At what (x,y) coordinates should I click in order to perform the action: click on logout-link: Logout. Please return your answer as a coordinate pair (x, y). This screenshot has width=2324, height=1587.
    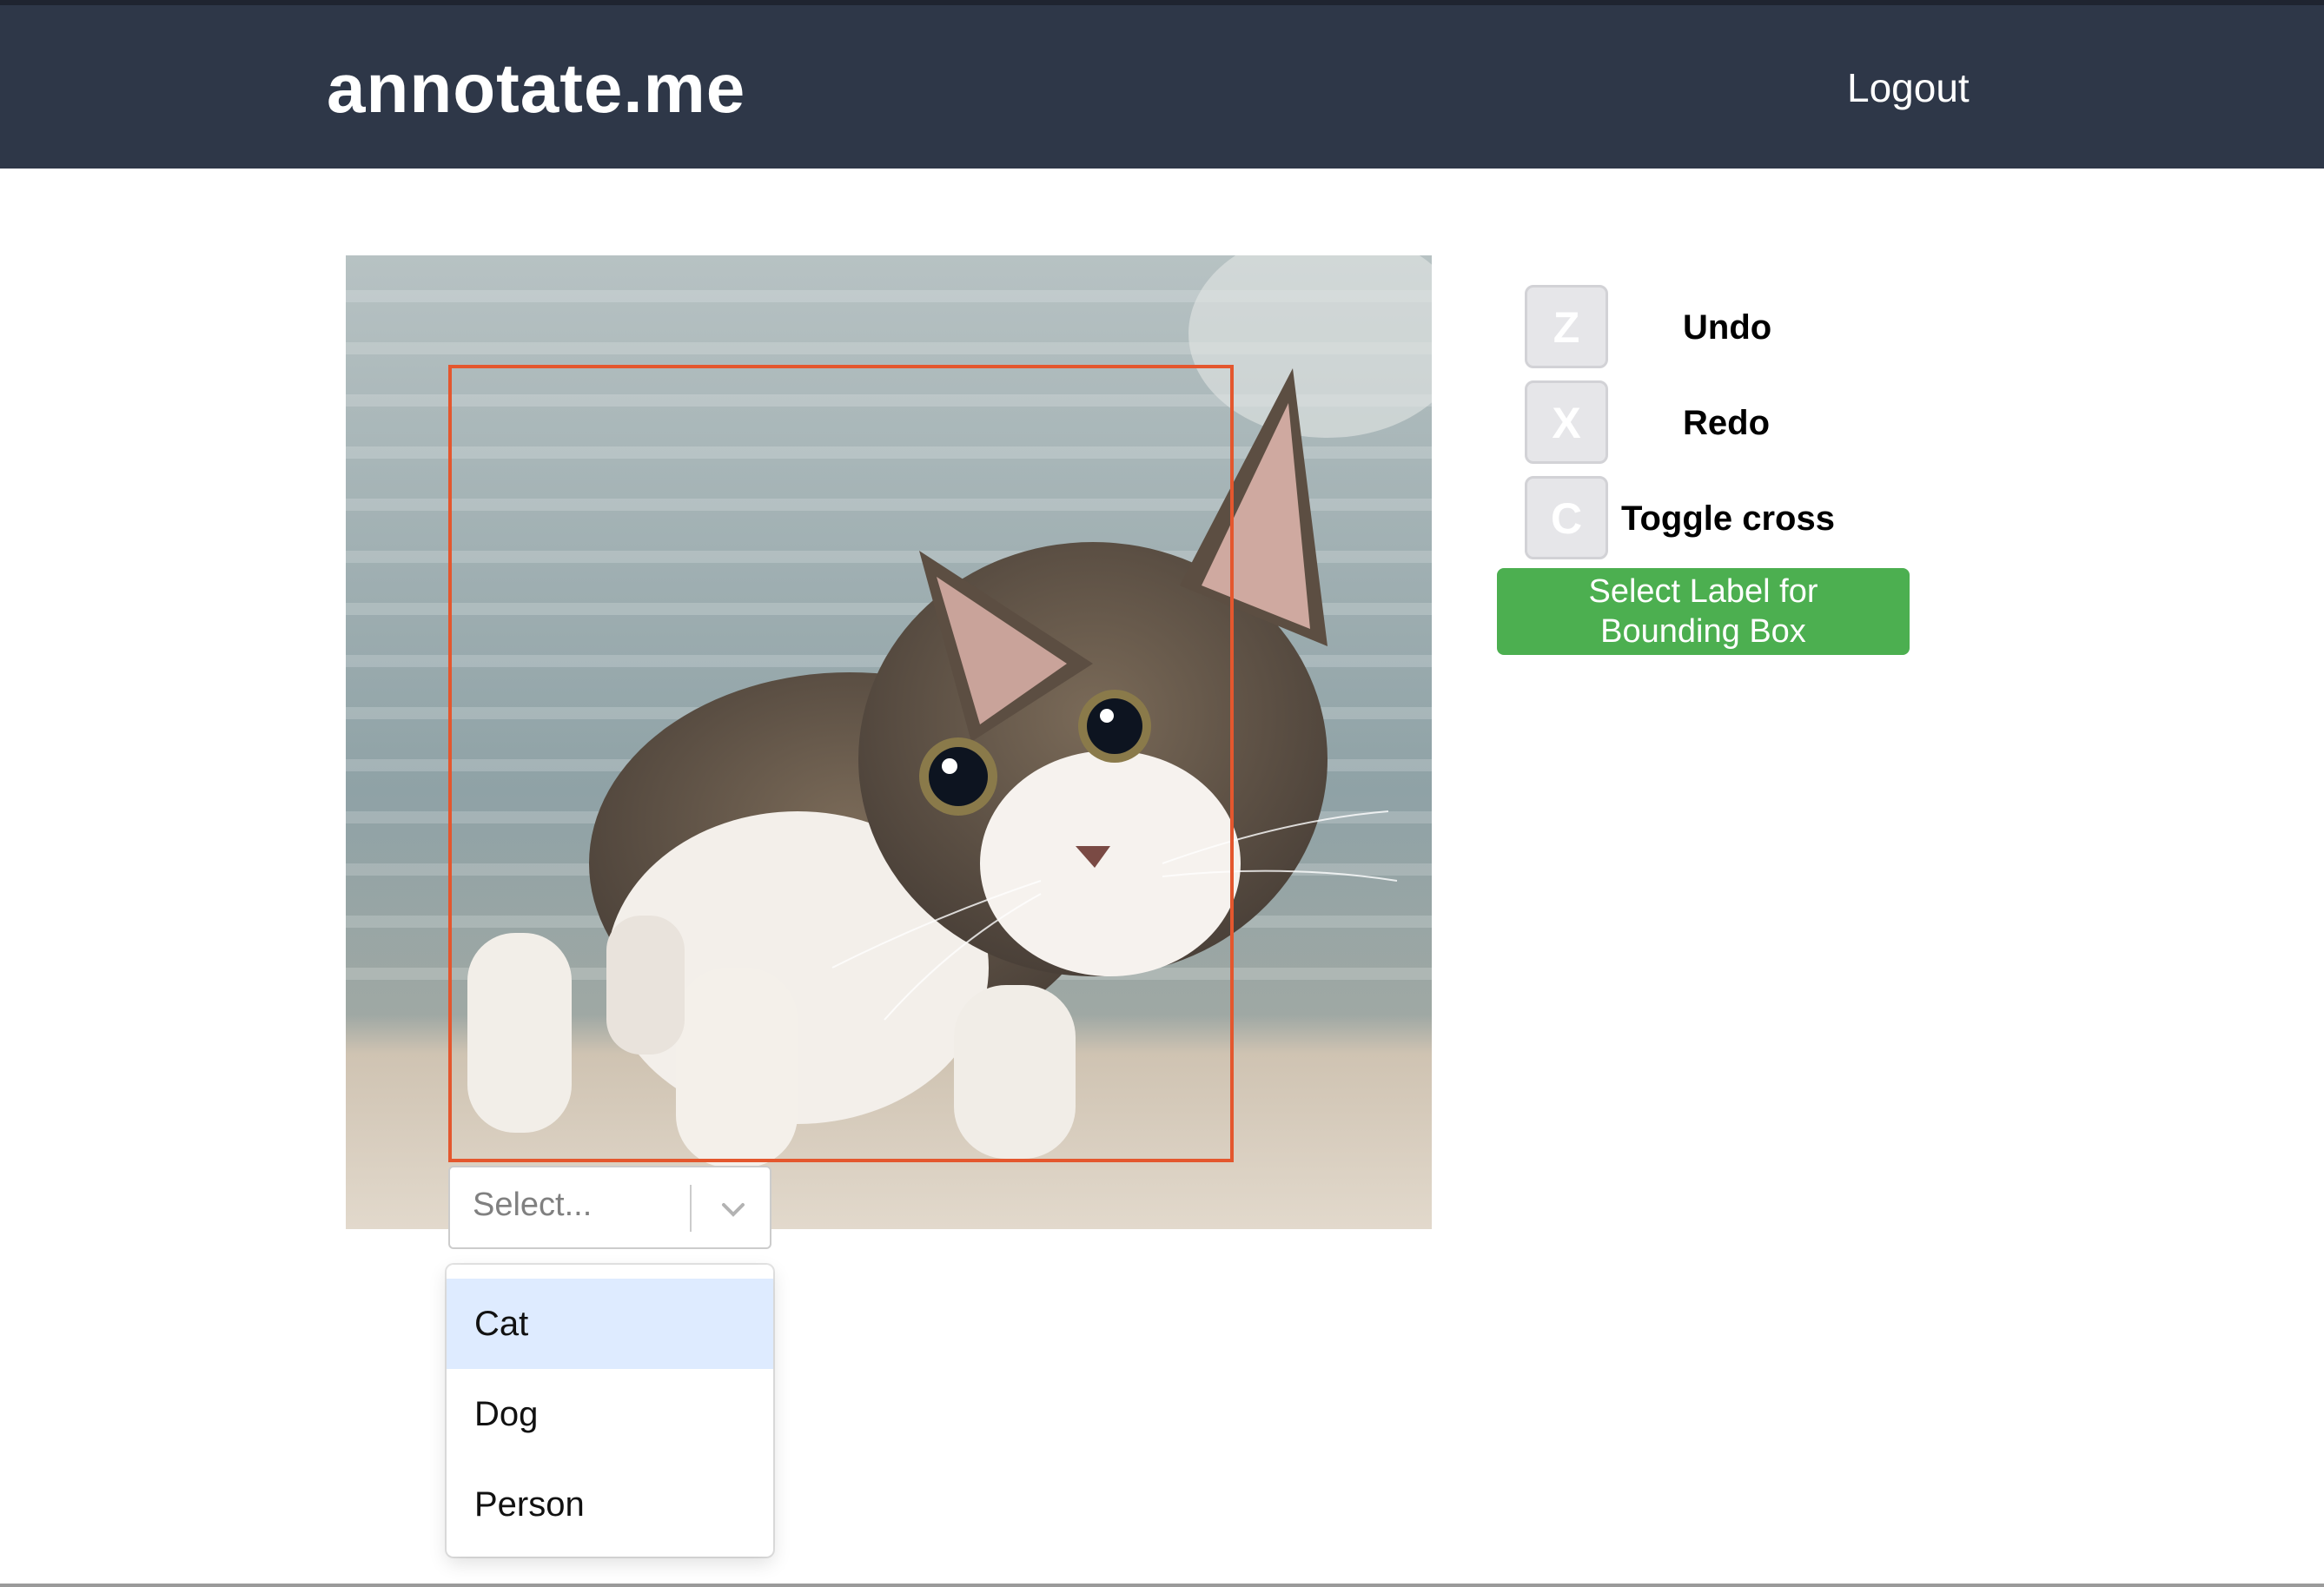
    Looking at the image, I should click on (1908, 87).